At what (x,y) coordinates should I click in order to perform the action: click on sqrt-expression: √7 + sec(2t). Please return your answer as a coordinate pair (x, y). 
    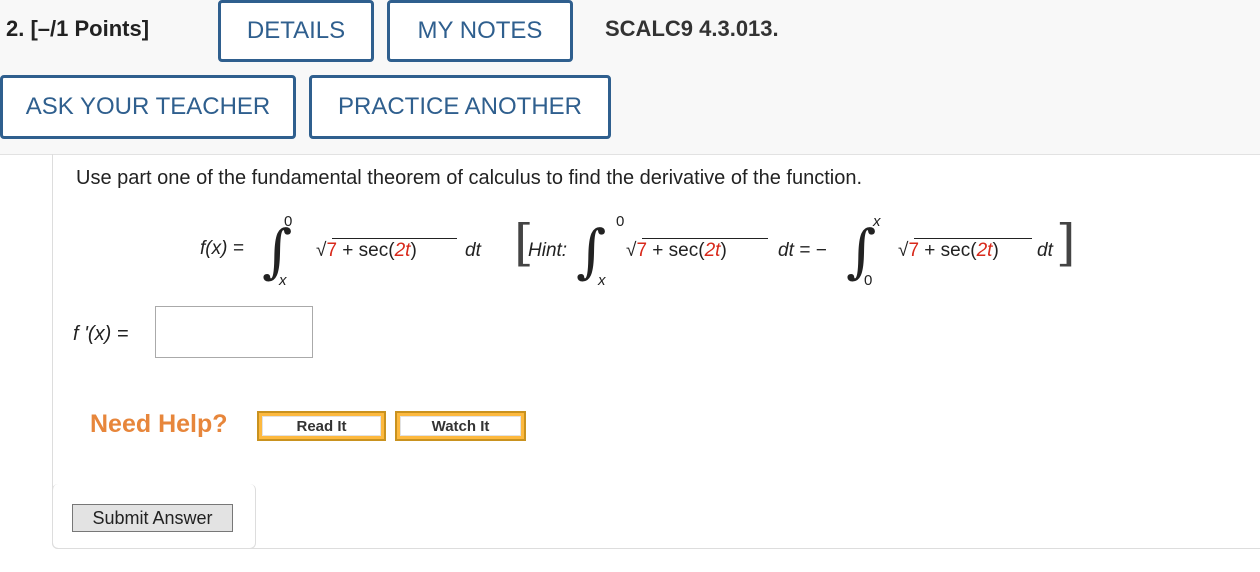
    Looking at the image, I should click on (366, 251).